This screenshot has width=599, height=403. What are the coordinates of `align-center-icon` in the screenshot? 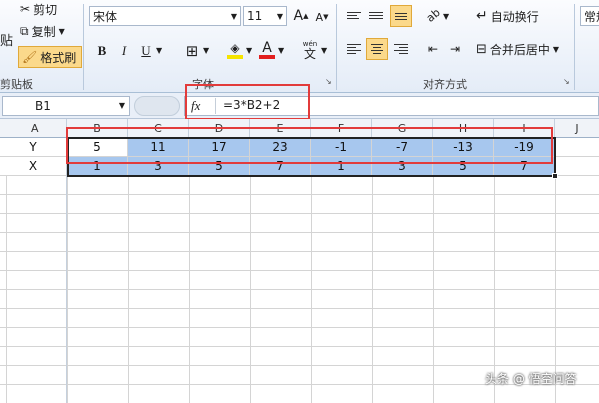 It's located at (377, 49).